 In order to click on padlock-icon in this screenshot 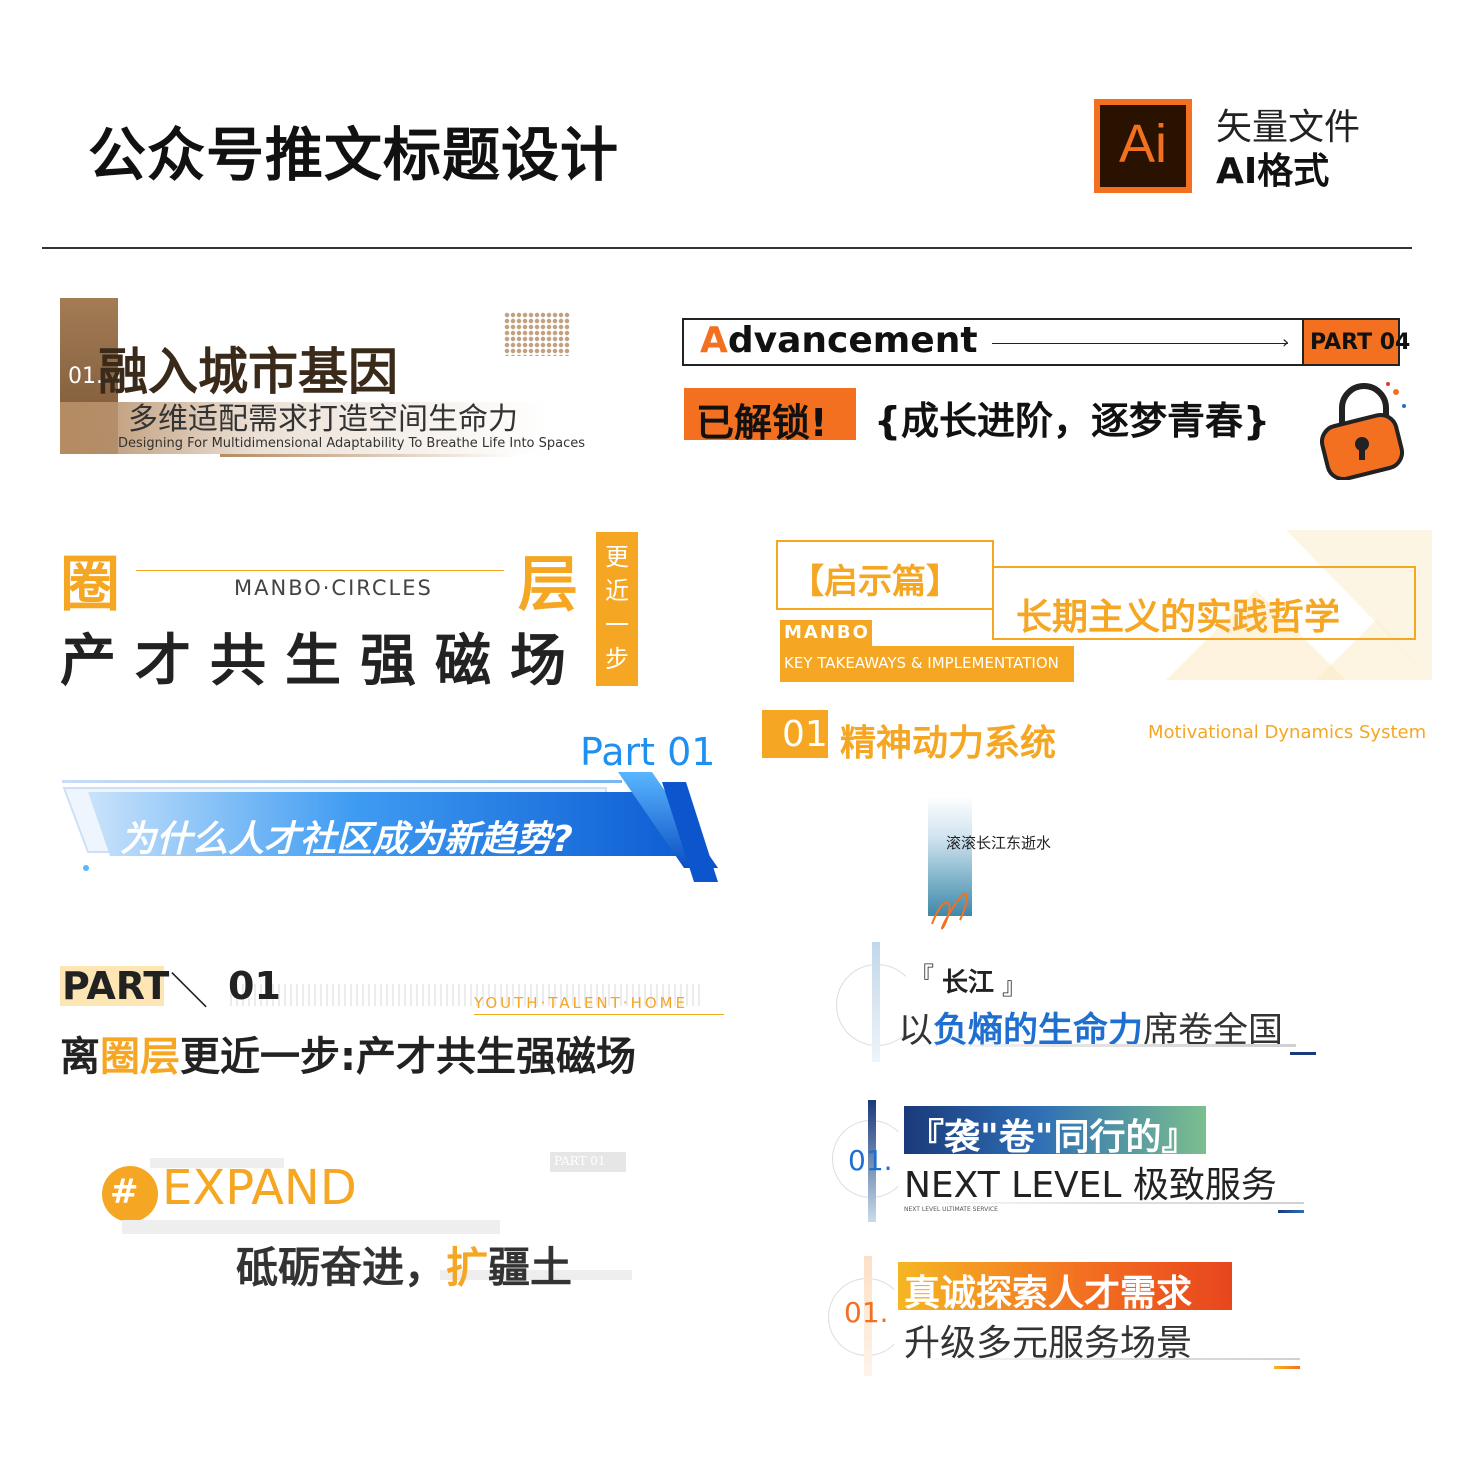, I will do `click(1362, 431)`.